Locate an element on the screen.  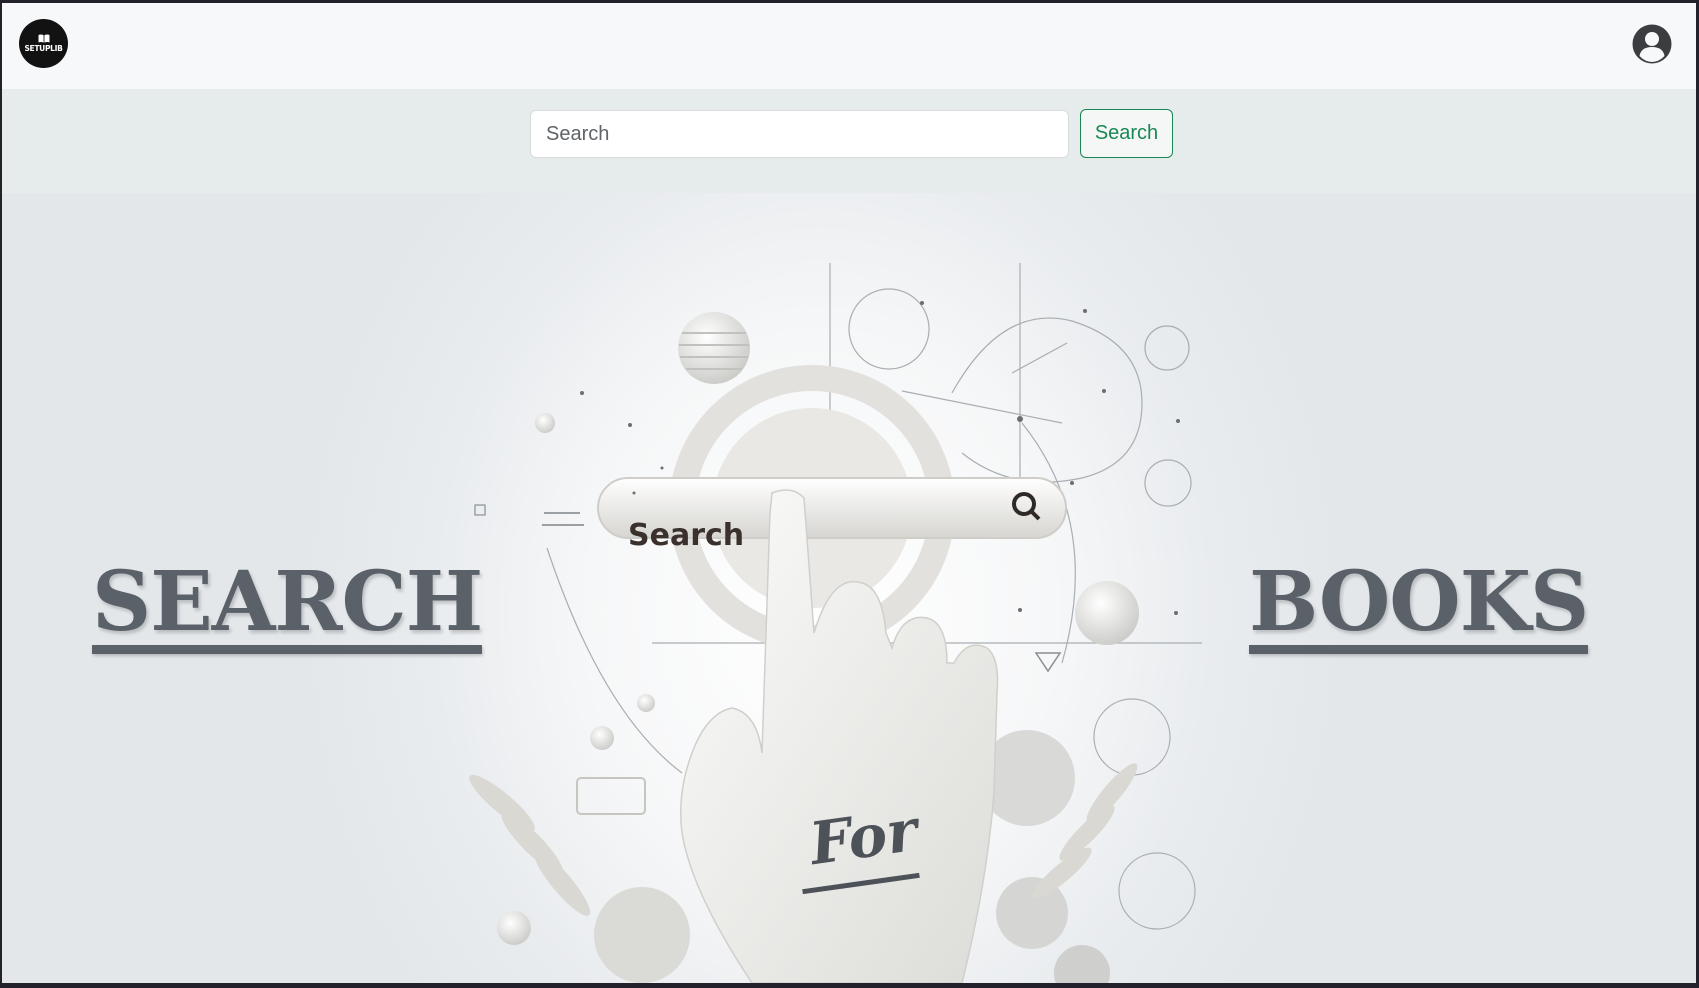
logo-text: SETUPLIB is located at coordinates (43, 48).